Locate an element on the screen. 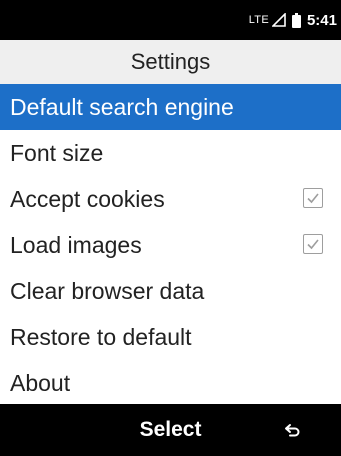 The image size is (341, 456). menu-item-clear-browser-data: Clear browser data is located at coordinates (170, 291).